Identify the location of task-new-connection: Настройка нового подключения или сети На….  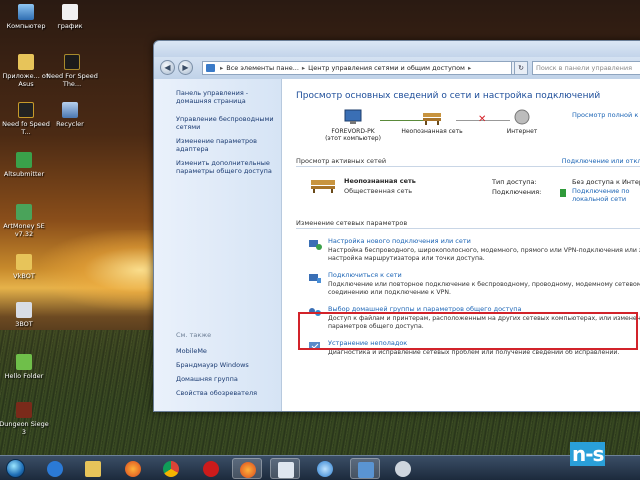
(468, 250).